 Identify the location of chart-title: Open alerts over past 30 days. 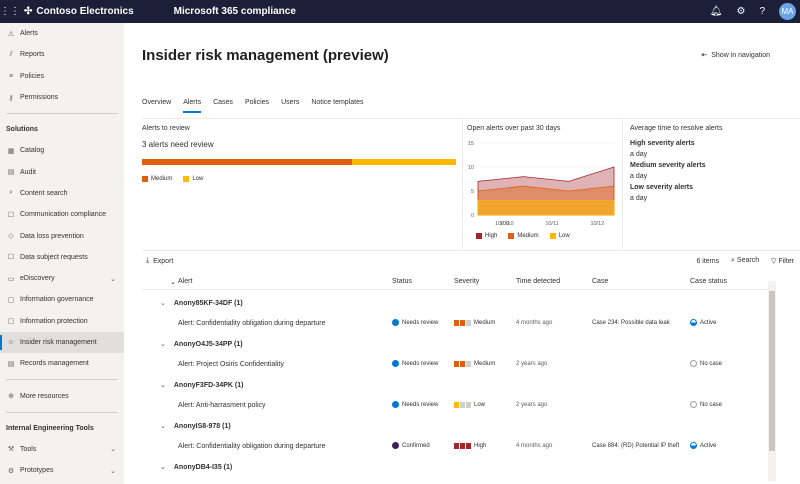
(514, 128).